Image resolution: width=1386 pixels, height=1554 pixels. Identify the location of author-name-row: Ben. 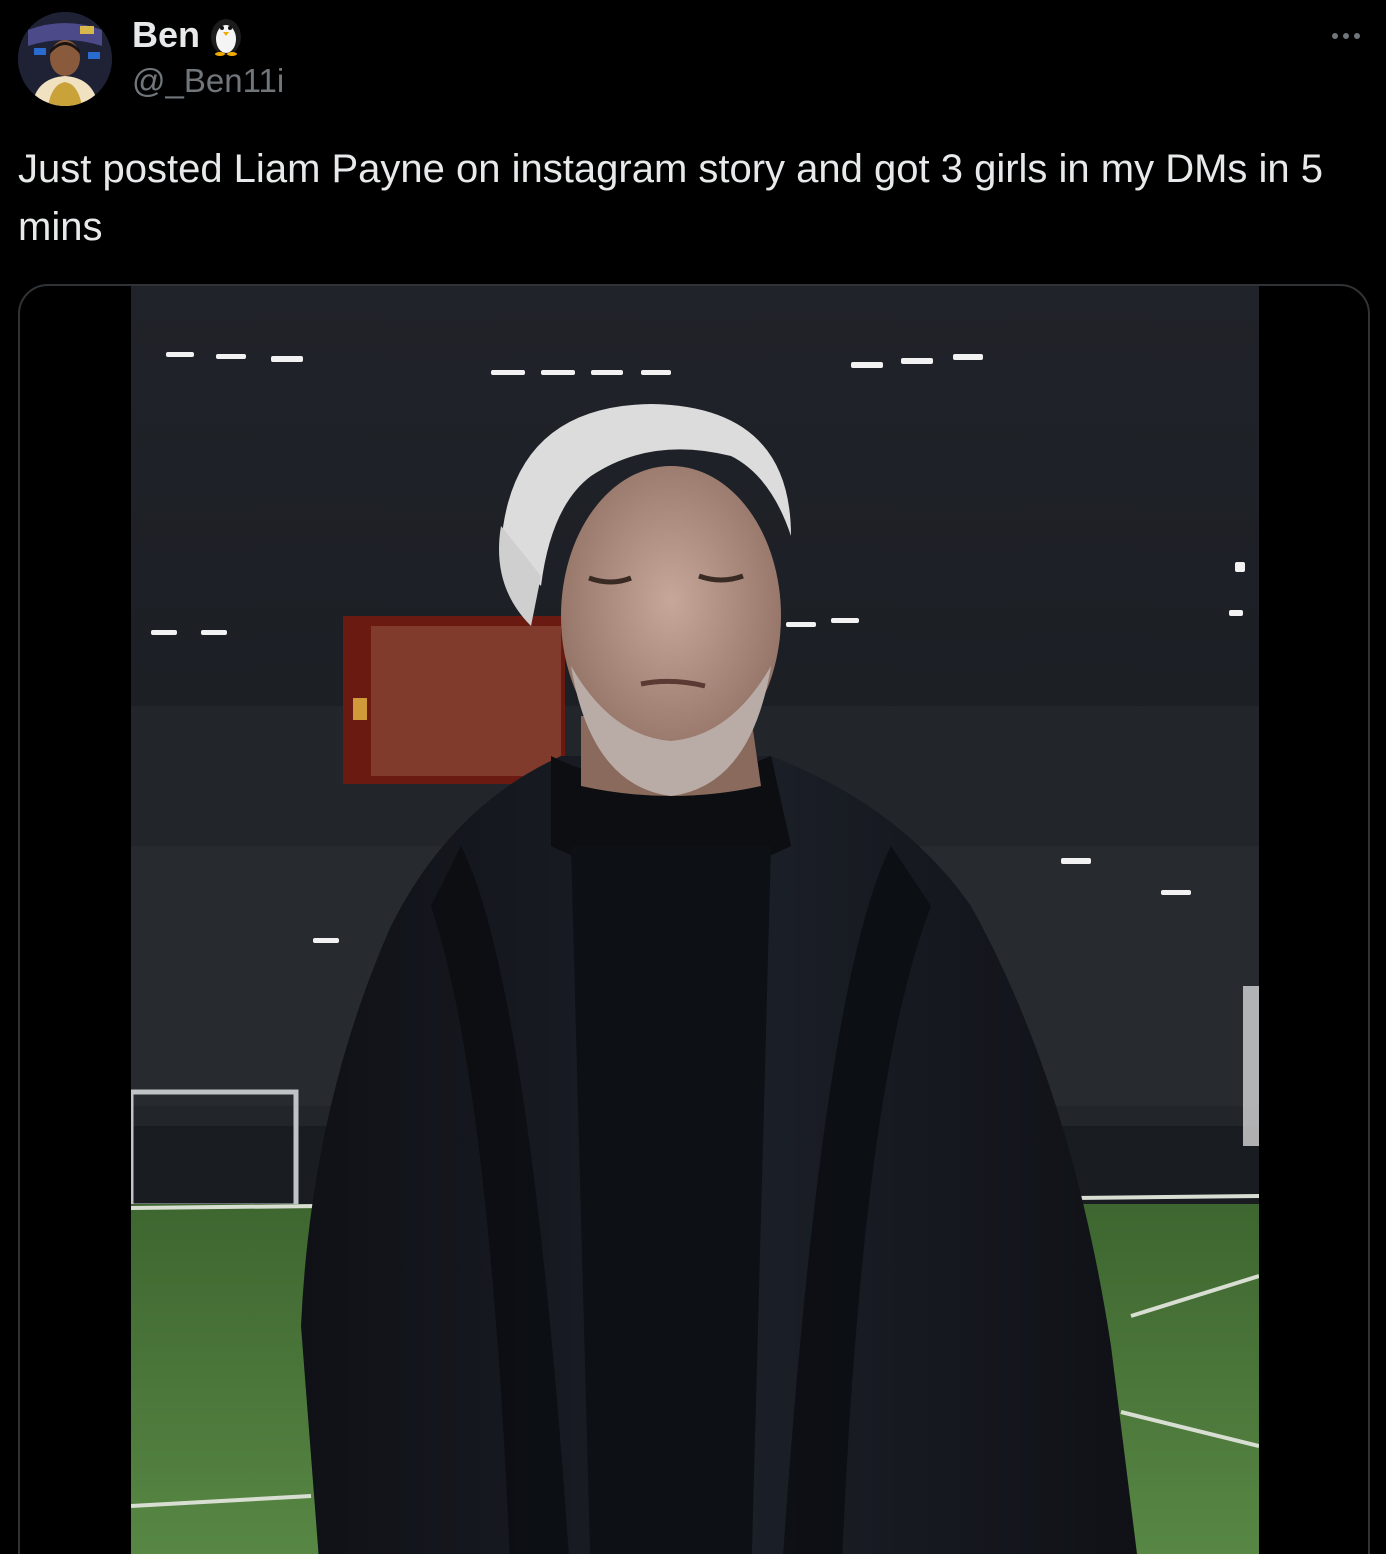
(189, 35).